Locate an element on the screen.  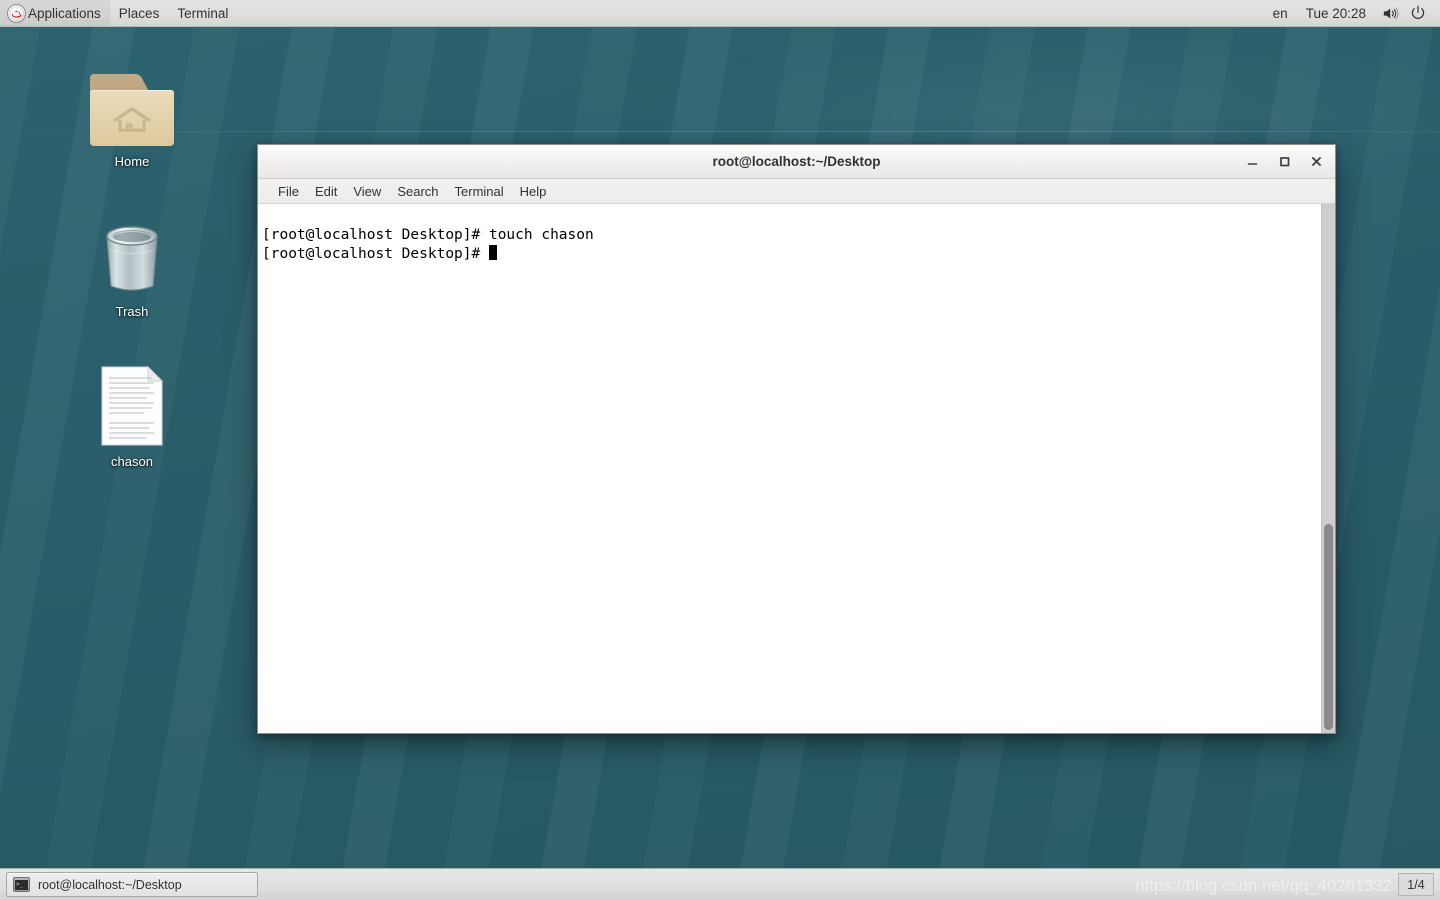
top-panel-right: en Tue 20:28 is located at coordinates (1352, 13).